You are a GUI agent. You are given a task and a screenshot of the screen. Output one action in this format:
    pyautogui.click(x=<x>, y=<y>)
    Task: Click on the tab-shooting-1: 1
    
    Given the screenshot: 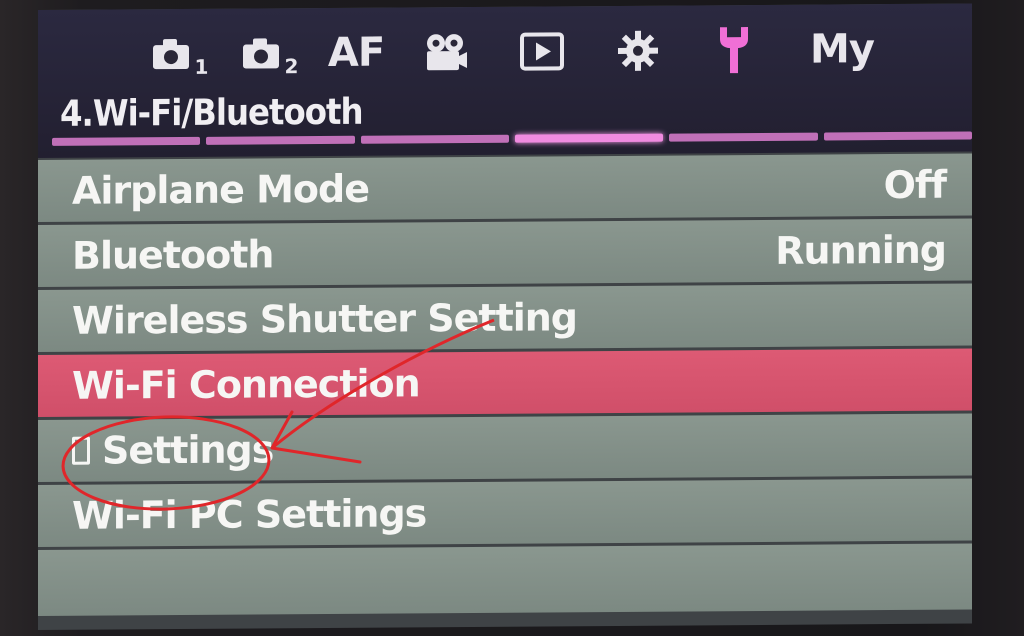 What is the action you would take?
    pyautogui.click(x=179, y=54)
    